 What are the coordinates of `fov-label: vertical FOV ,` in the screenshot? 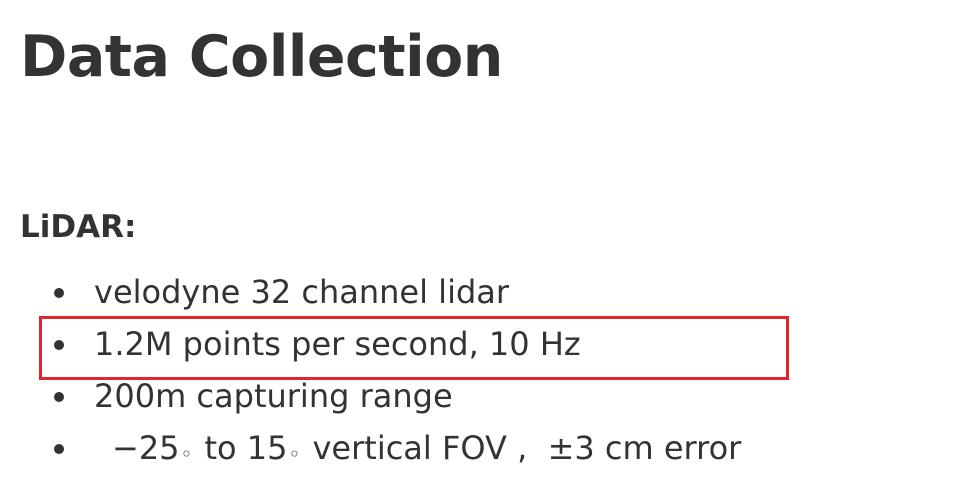 It's located at (425, 448).